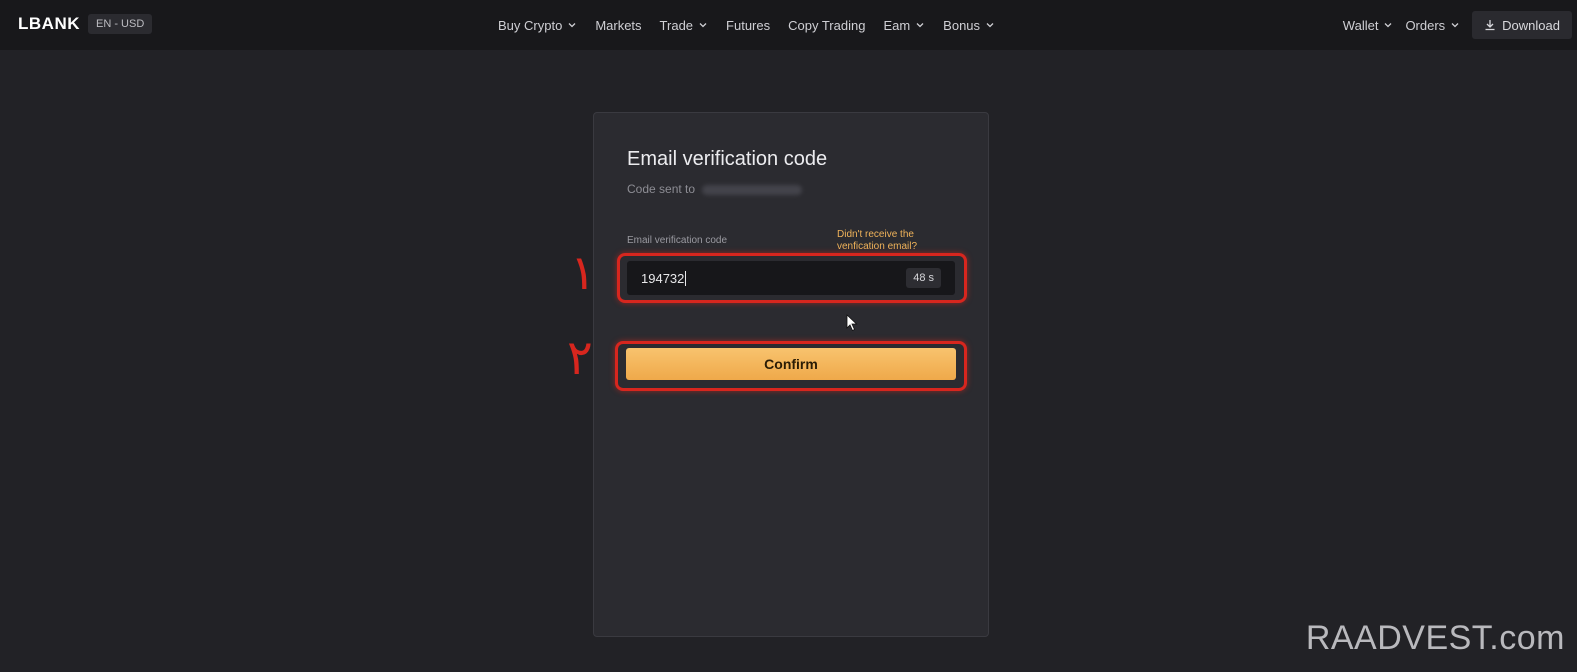  What do you see at coordinates (962, 25) in the screenshot?
I see `nav-label: Bonus` at bounding box center [962, 25].